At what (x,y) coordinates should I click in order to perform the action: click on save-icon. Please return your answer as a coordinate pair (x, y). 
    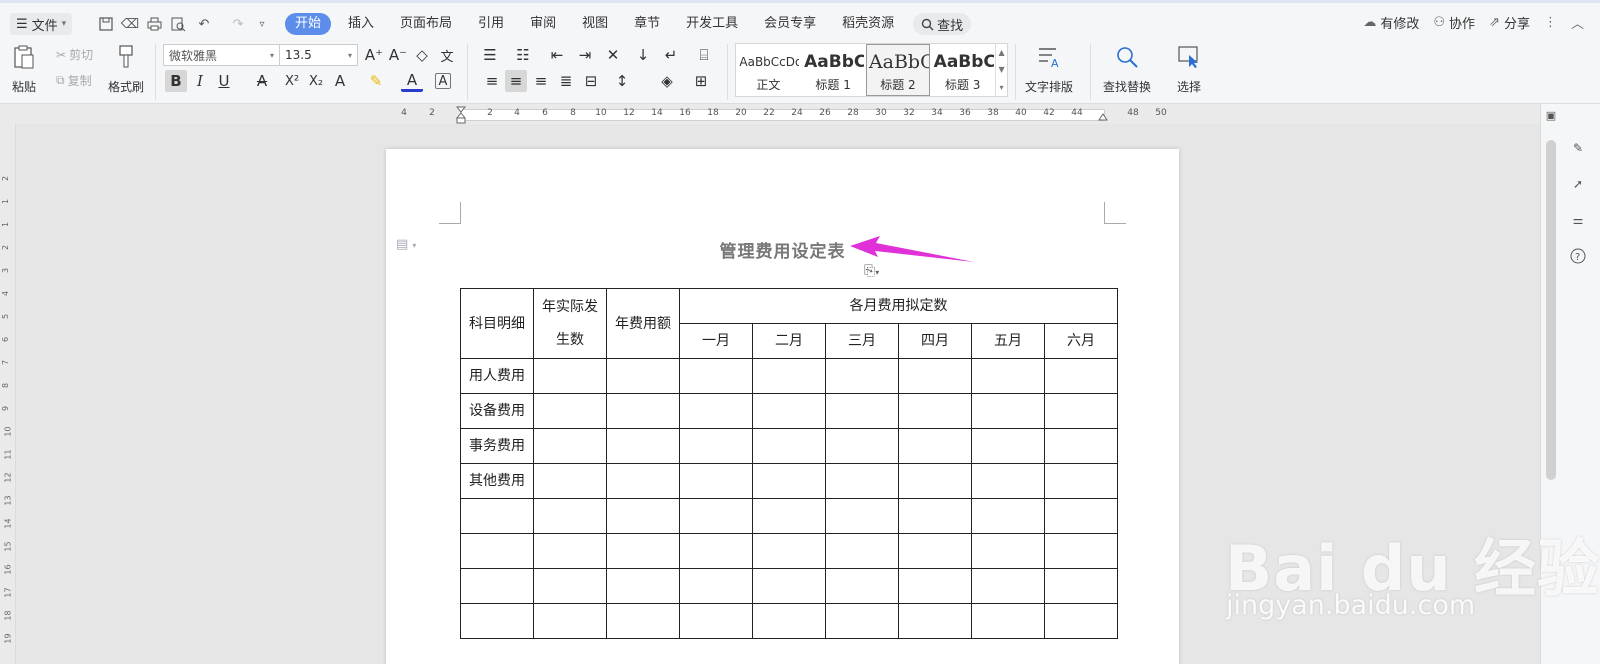
    Looking at the image, I should click on (106, 24).